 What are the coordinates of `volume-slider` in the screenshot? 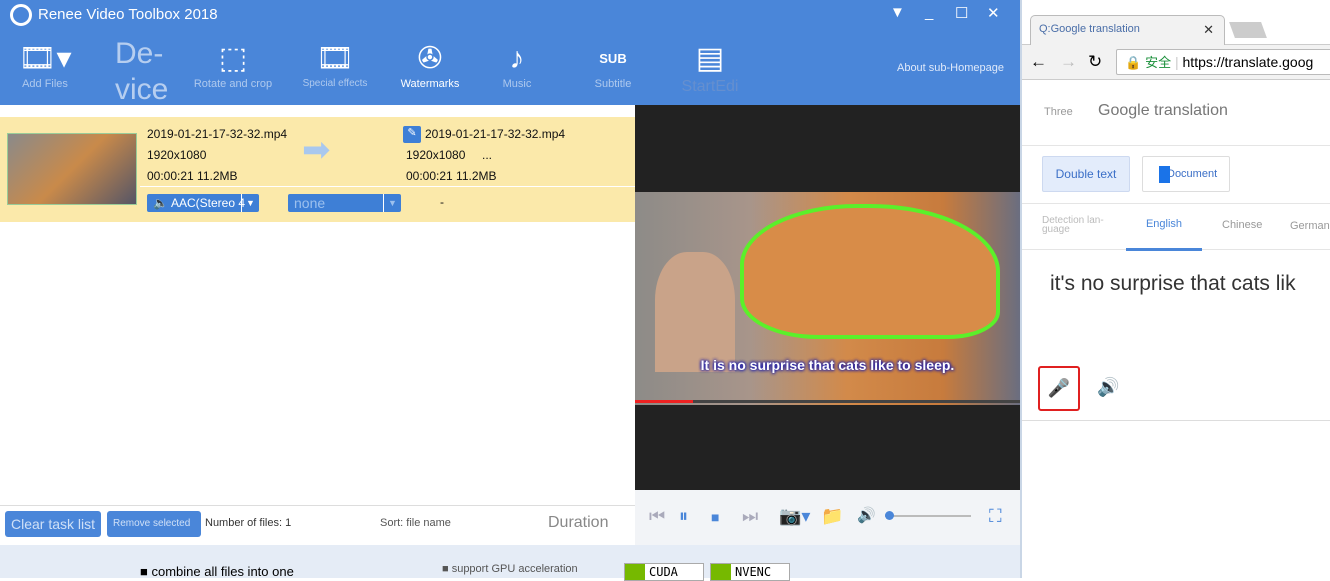 It's located at (928, 515).